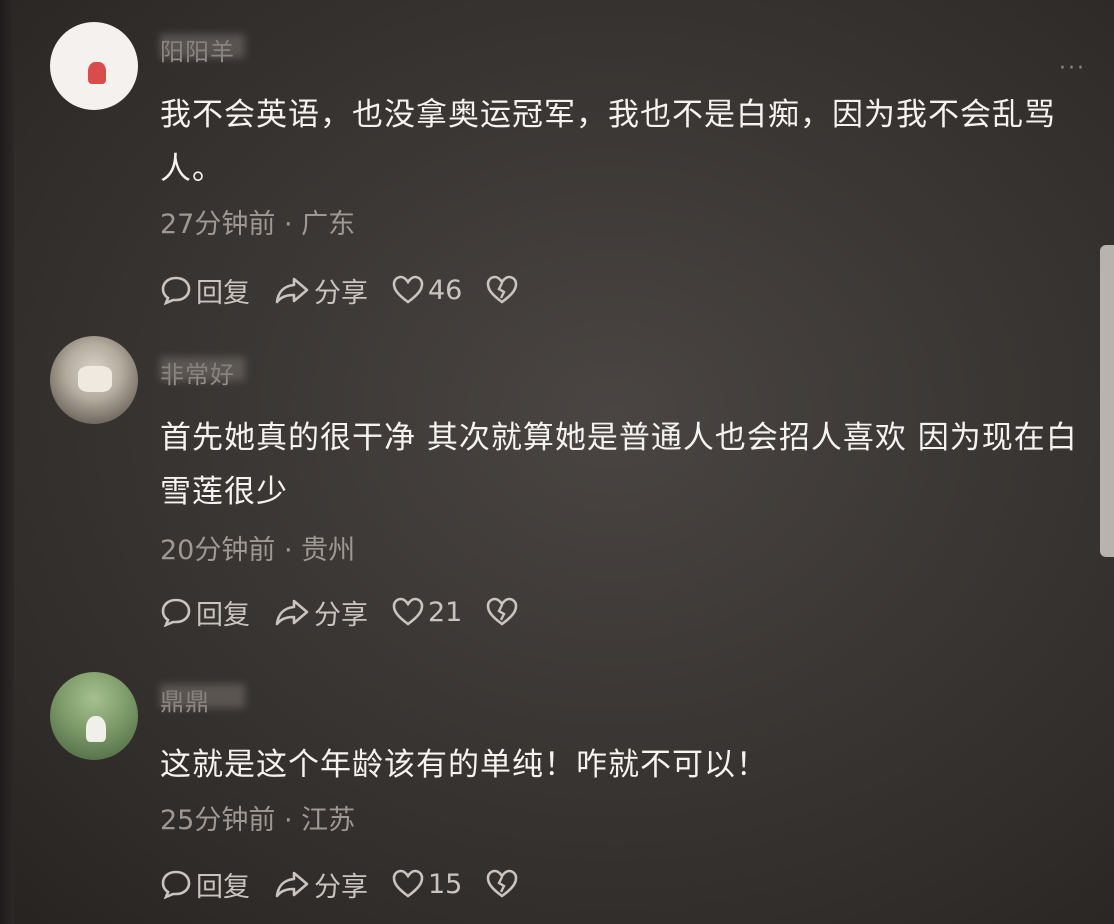 The image size is (1114, 924). What do you see at coordinates (96, 729) in the screenshot?
I see `avatar-person-icon` at bounding box center [96, 729].